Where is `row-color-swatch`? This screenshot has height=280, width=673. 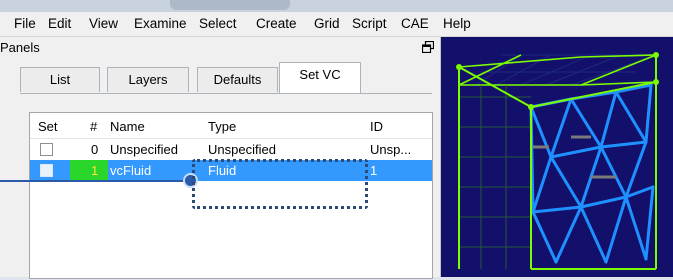
row-color-swatch is located at coordinates (89, 170).